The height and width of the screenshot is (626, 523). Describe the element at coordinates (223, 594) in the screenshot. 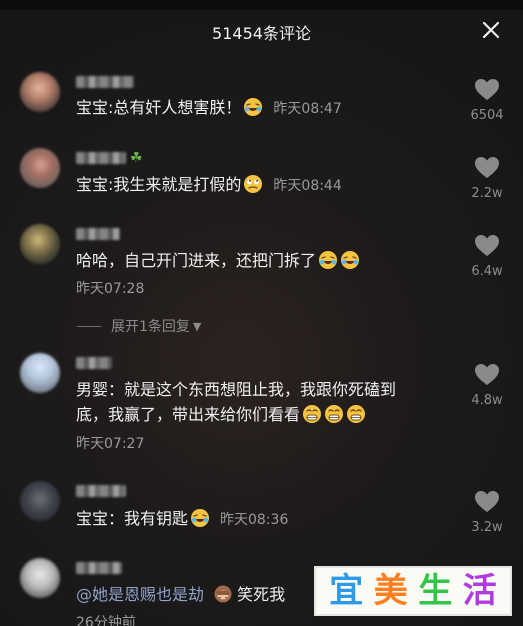

I see `see-no-evil-monkey-icon` at that location.